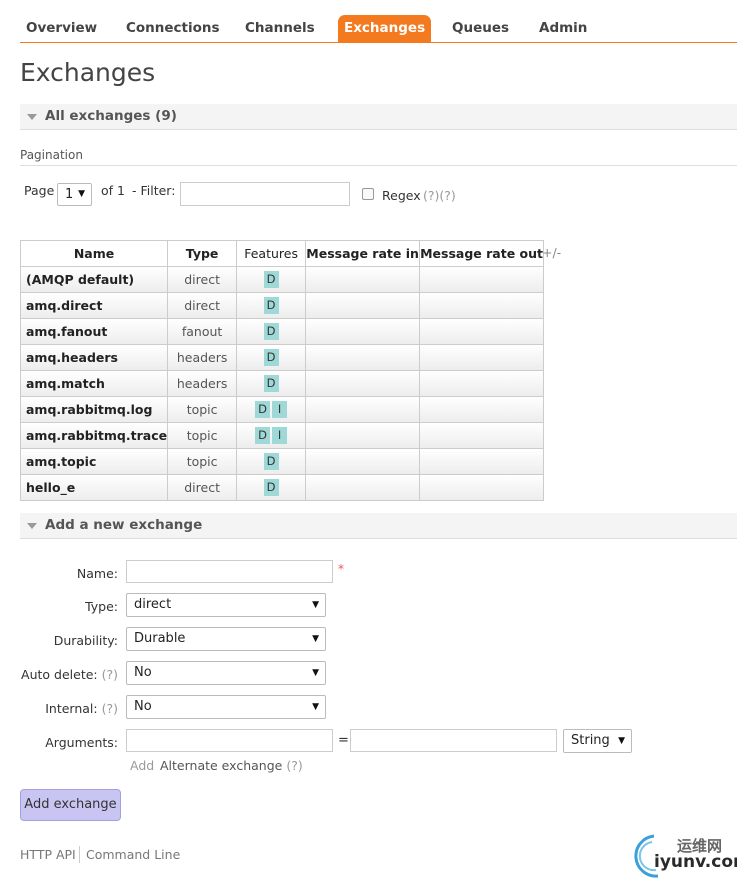 The width and height of the screenshot is (737, 879). I want to click on page-title: Exchanges, so click(88, 72).